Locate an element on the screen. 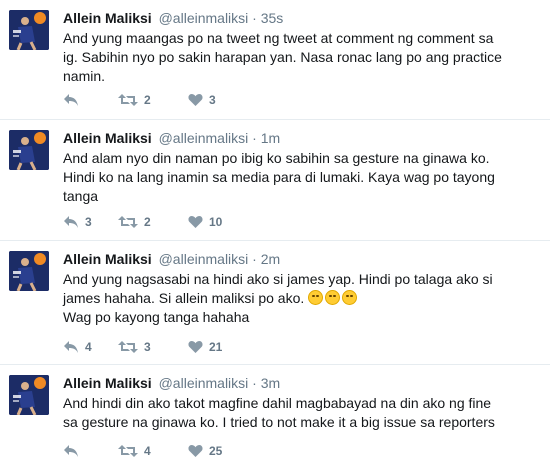  retweet-button: 4 is located at coordinates (153, 451).